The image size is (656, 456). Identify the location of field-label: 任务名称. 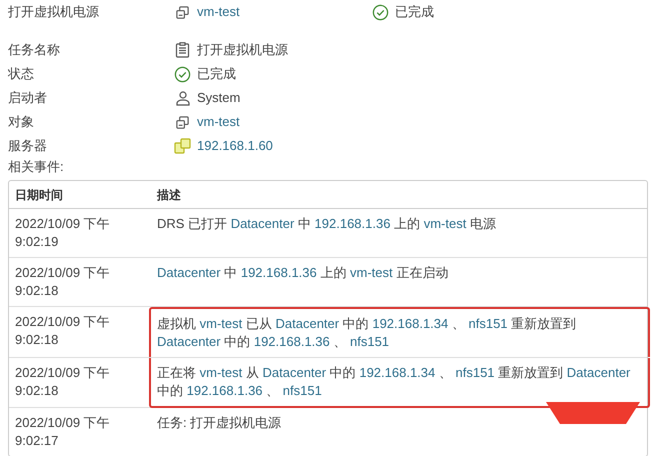
(34, 50).